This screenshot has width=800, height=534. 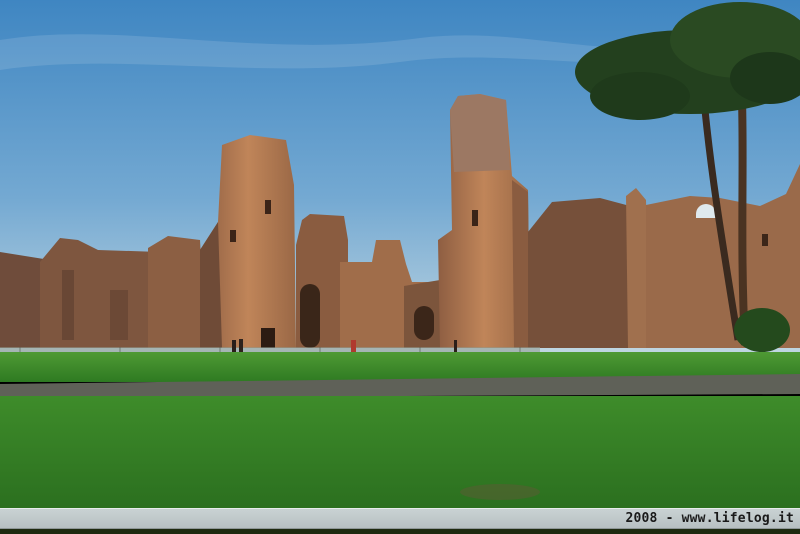 I want to click on watermark-text: 2008 - www.lifelog.it, so click(x=709, y=518).